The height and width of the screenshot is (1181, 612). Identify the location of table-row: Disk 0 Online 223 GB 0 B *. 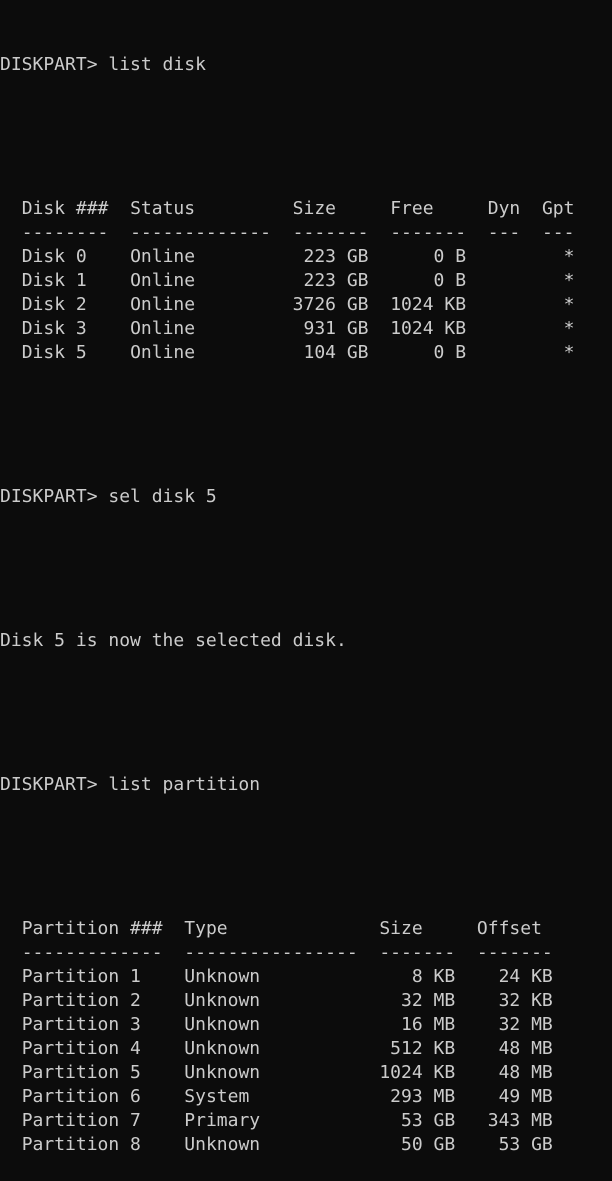
(306, 257).